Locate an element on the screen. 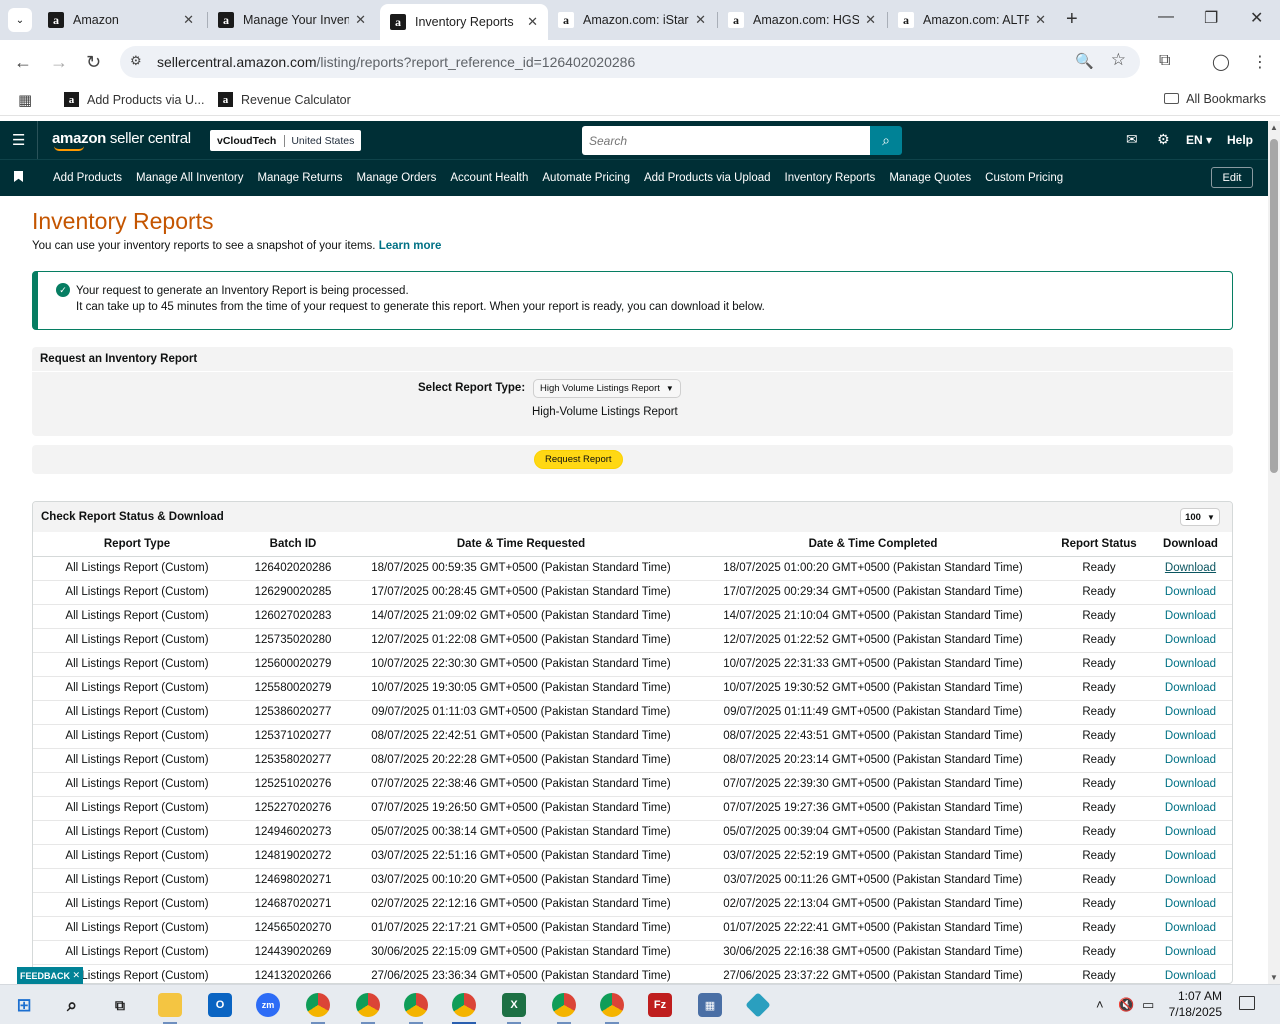  feedback-button: FEEDBACK ✕ is located at coordinates (50, 975).